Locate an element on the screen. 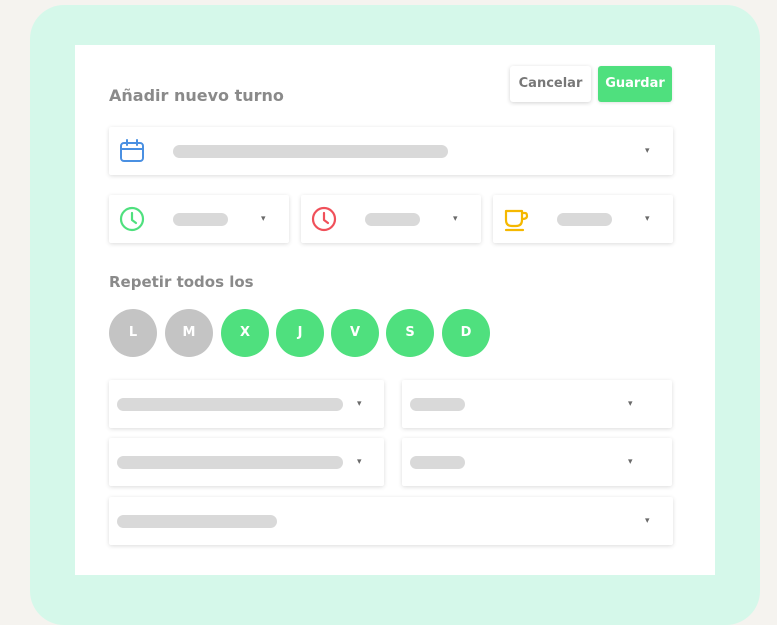 The height and width of the screenshot is (625, 777). coffee-cup-icon is located at coordinates (516, 220).